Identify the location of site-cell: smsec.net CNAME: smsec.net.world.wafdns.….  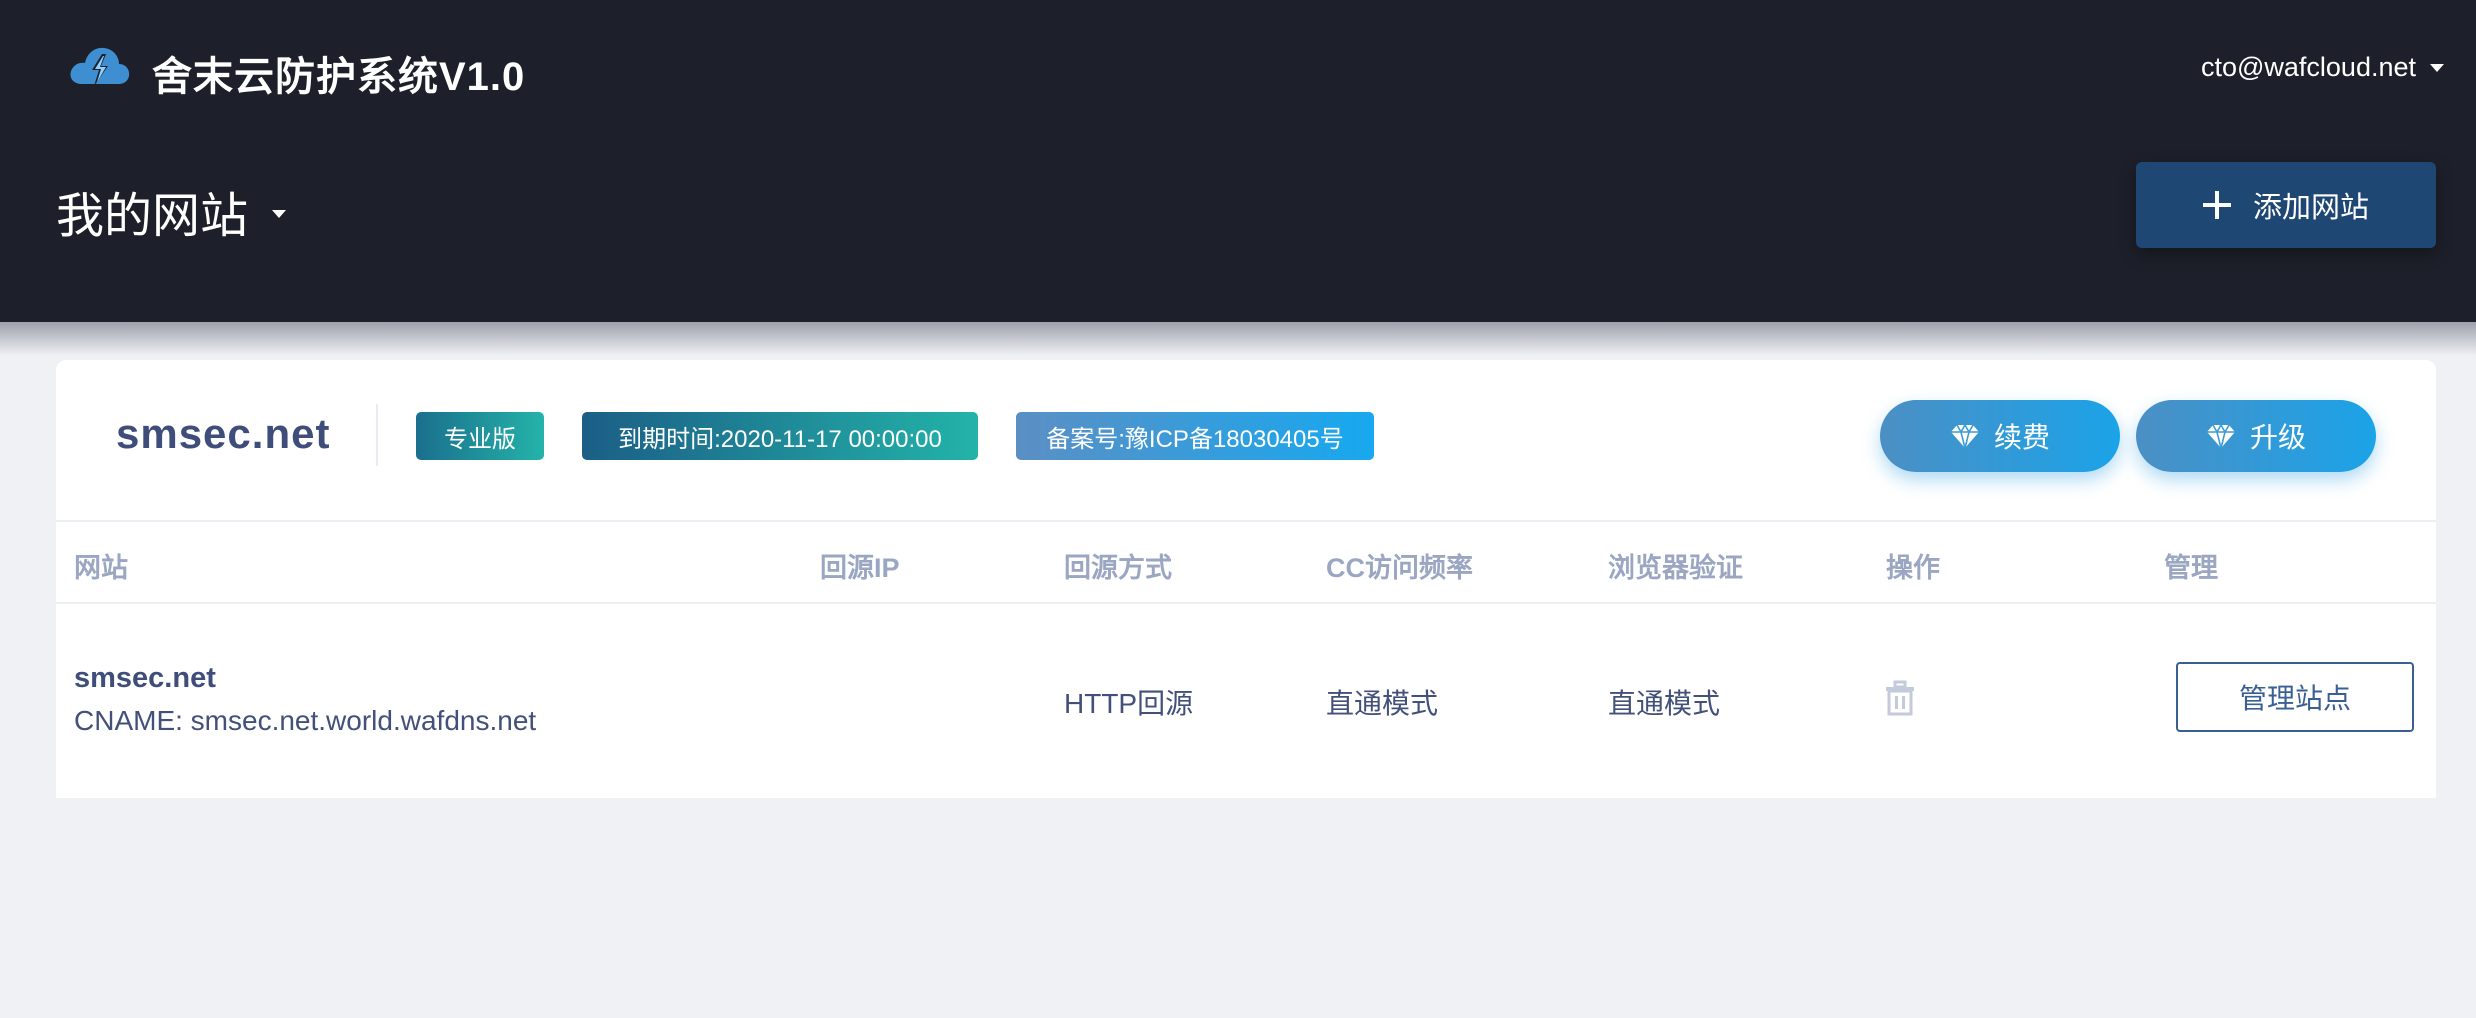
(305, 699).